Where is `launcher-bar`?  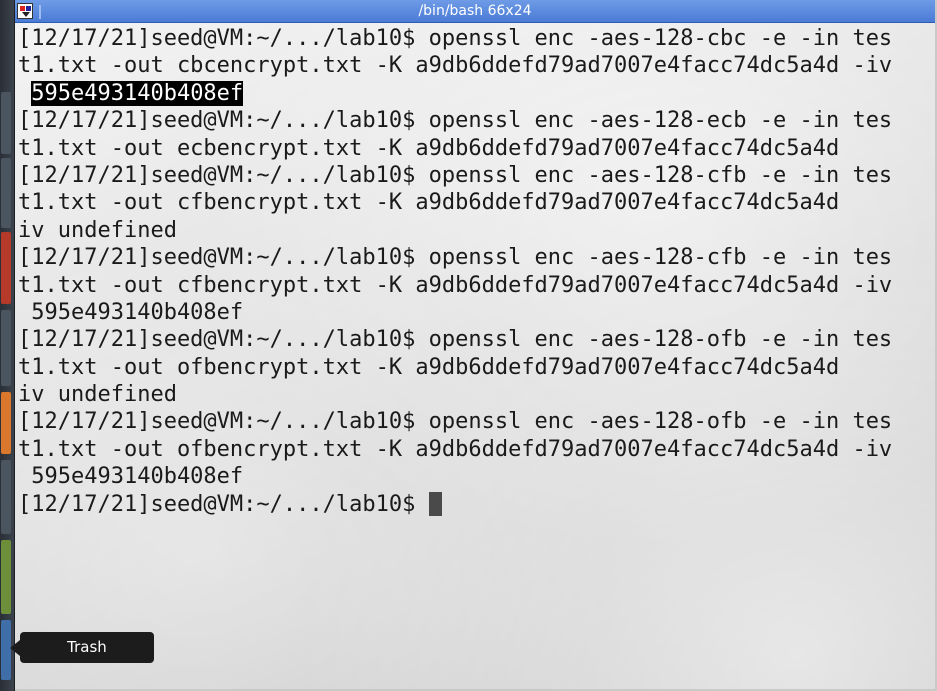
launcher-bar is located at coordinates (7, 345).